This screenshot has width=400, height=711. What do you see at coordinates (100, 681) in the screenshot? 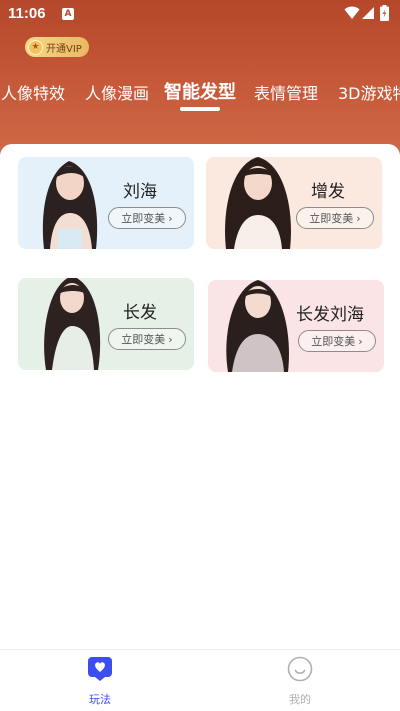
I see `nav-item-play: 玩法` at bounding box center [100, 681].